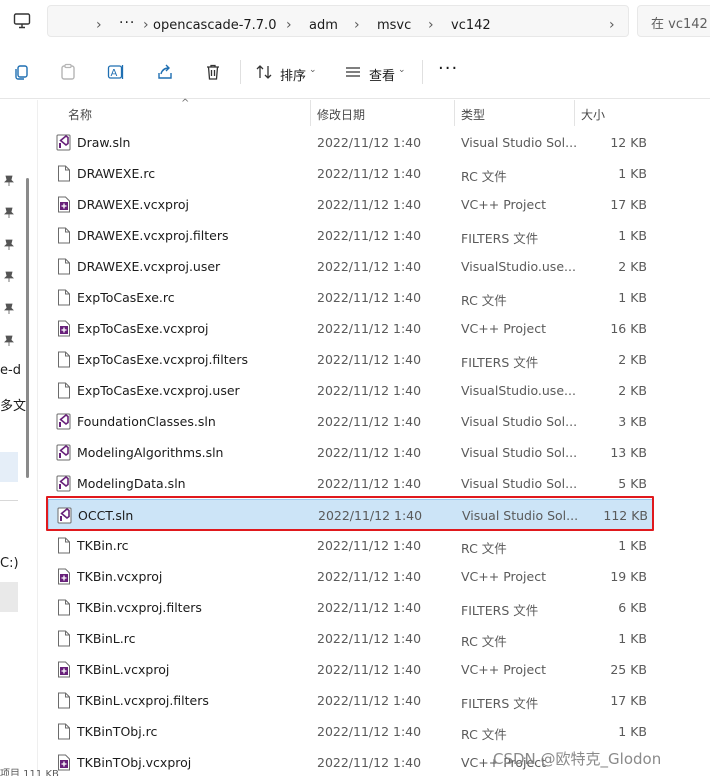  What do you see at coordinates (9, 597) in the screenshot?
I see `sidebar-item-hover` at bounding box center [9, 597].